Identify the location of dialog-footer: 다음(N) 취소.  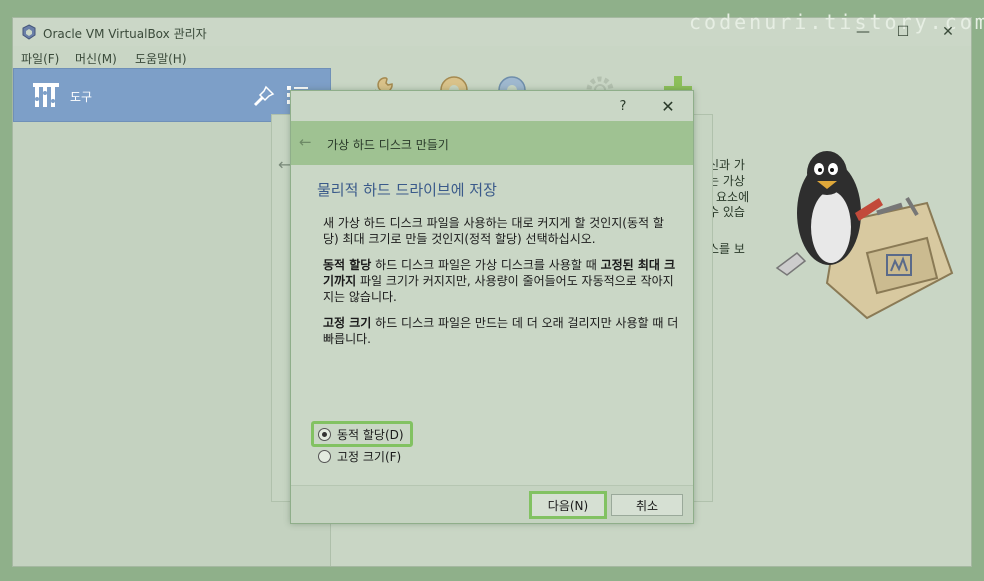
(492, 504).